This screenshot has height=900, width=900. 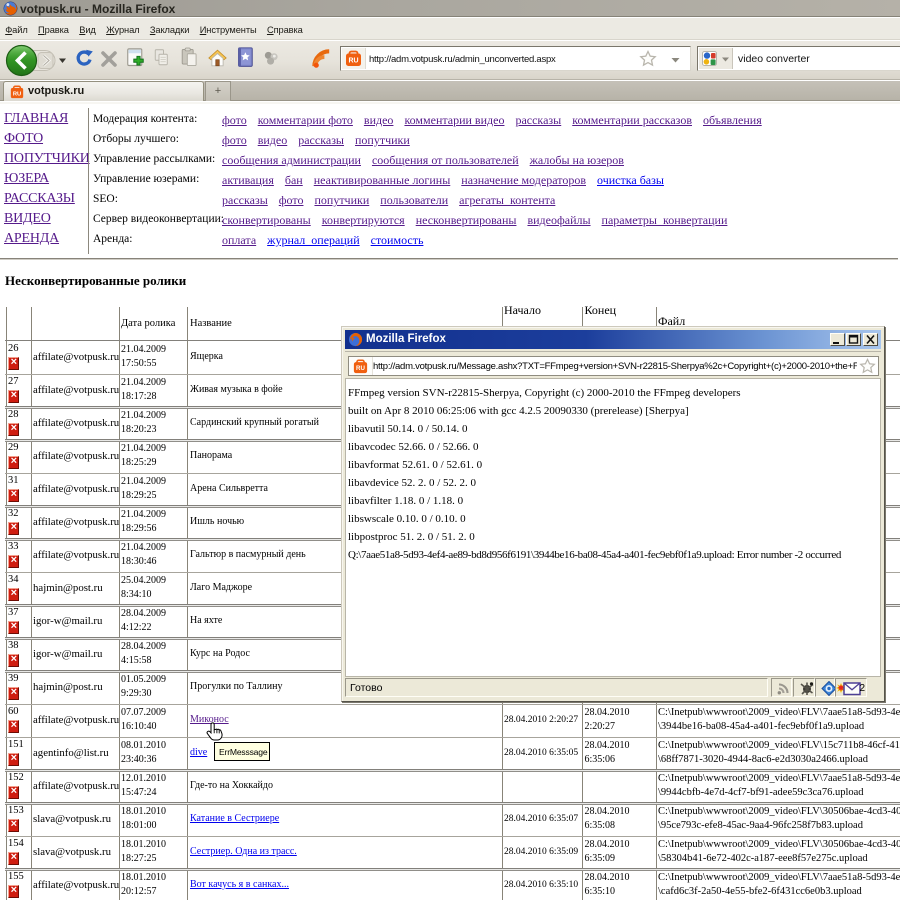 What do you see at coordinates (354, 58) in the screenshot?
I see `site-identity-button: RU` at bounding box center [354, 58].